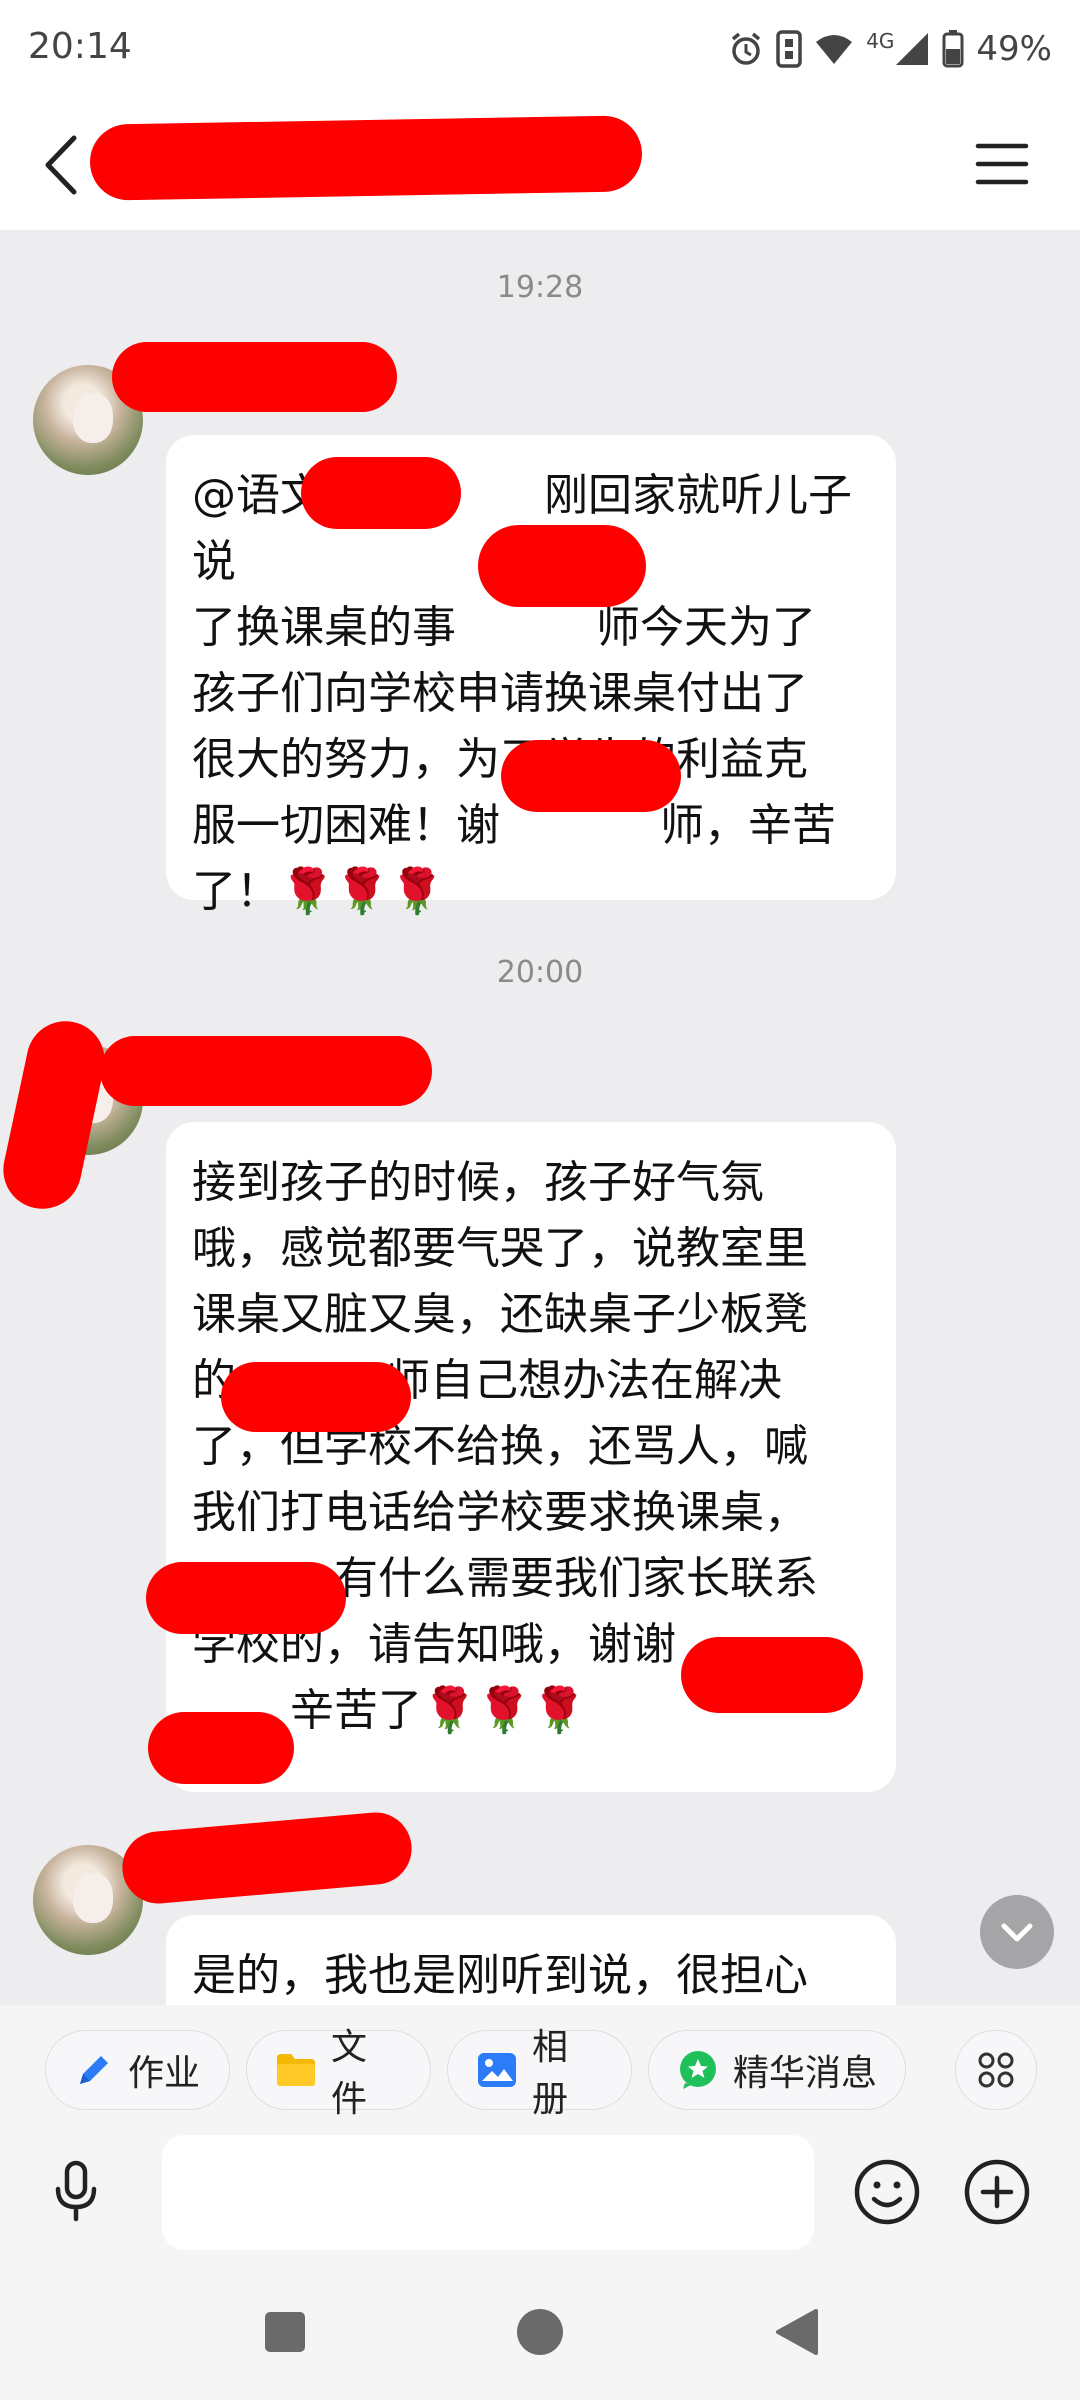 This screenshot has width=1080, height=2400. What do you see at coordinates (550, 2073) in the screenshot?
I see `album-label: 相册` at bounding box center [550, 2073].